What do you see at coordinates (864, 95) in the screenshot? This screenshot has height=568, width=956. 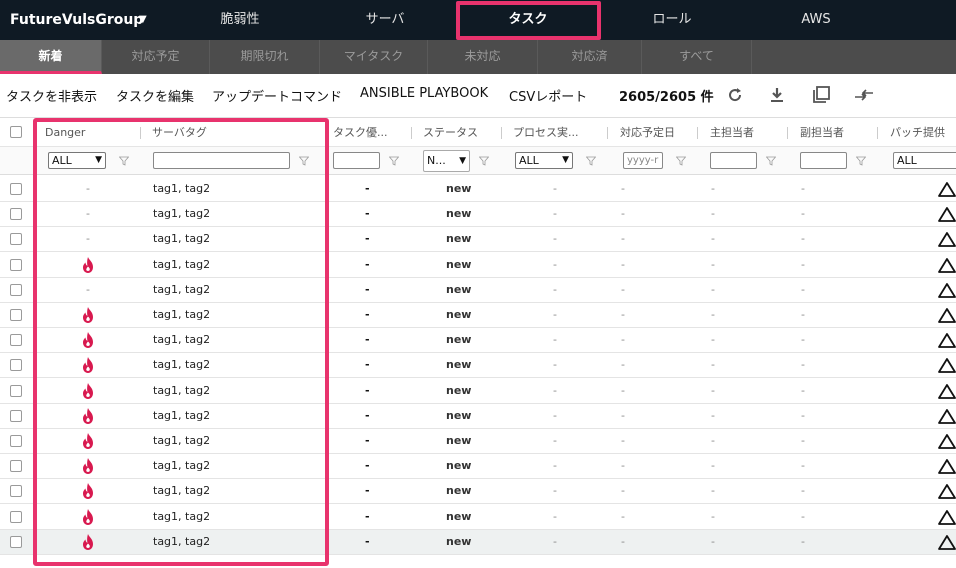 I see `swap-icon` at bounding box center [864, 95].